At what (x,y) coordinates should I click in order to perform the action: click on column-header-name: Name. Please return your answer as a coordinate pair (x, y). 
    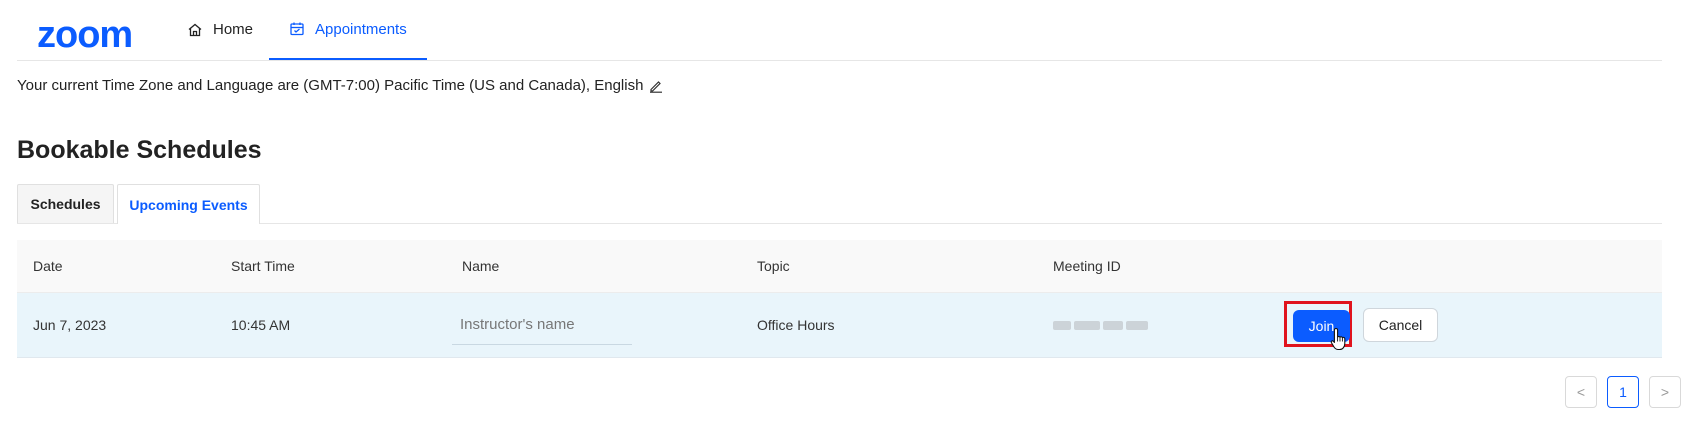
    Looking at the image, I should click on (481, 266).